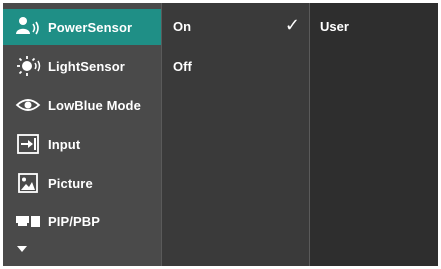 Image resolution: width=441 pixels, height=269 pixels. I want to click on option-label: User, so click(334, 26).